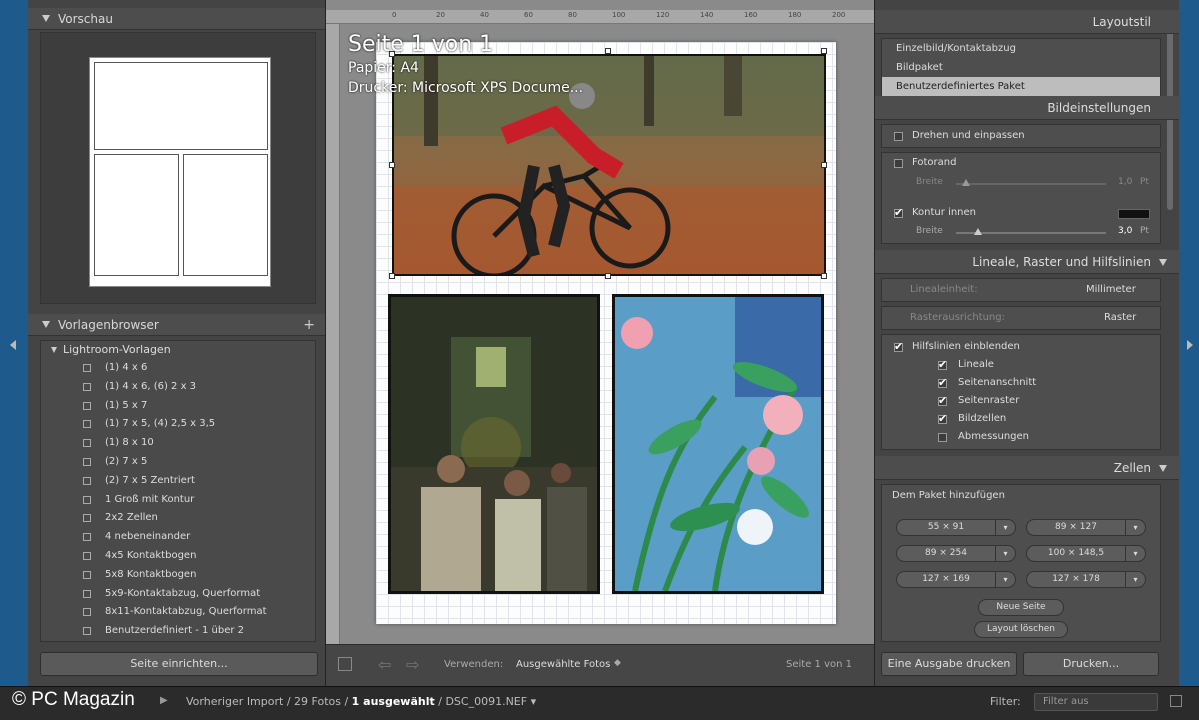  Describe the element at coordinates (534, 701) in the screenshot. I see `file-dropdown-icon: ▾` at that location.